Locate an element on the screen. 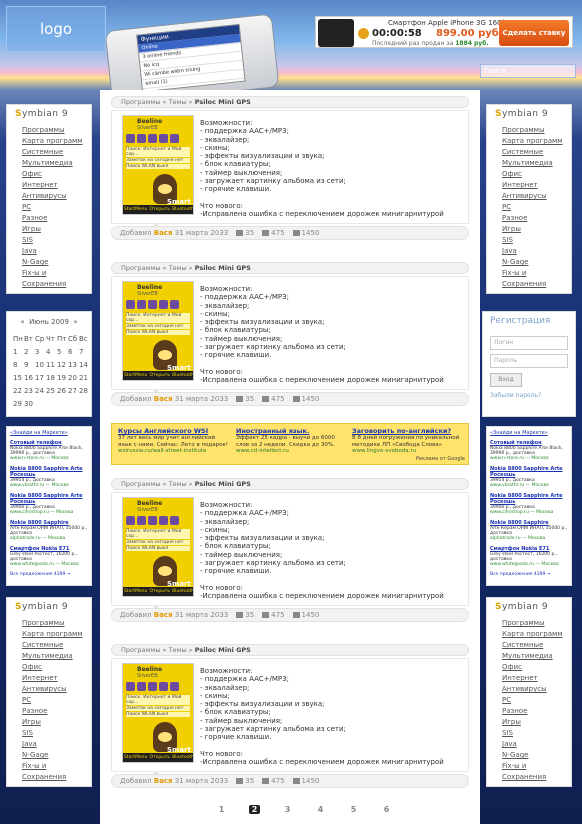 The height and width of the screenshot is (824, 582). ad-title: Заговорить по-английски? is located at coordinates (408, 431).